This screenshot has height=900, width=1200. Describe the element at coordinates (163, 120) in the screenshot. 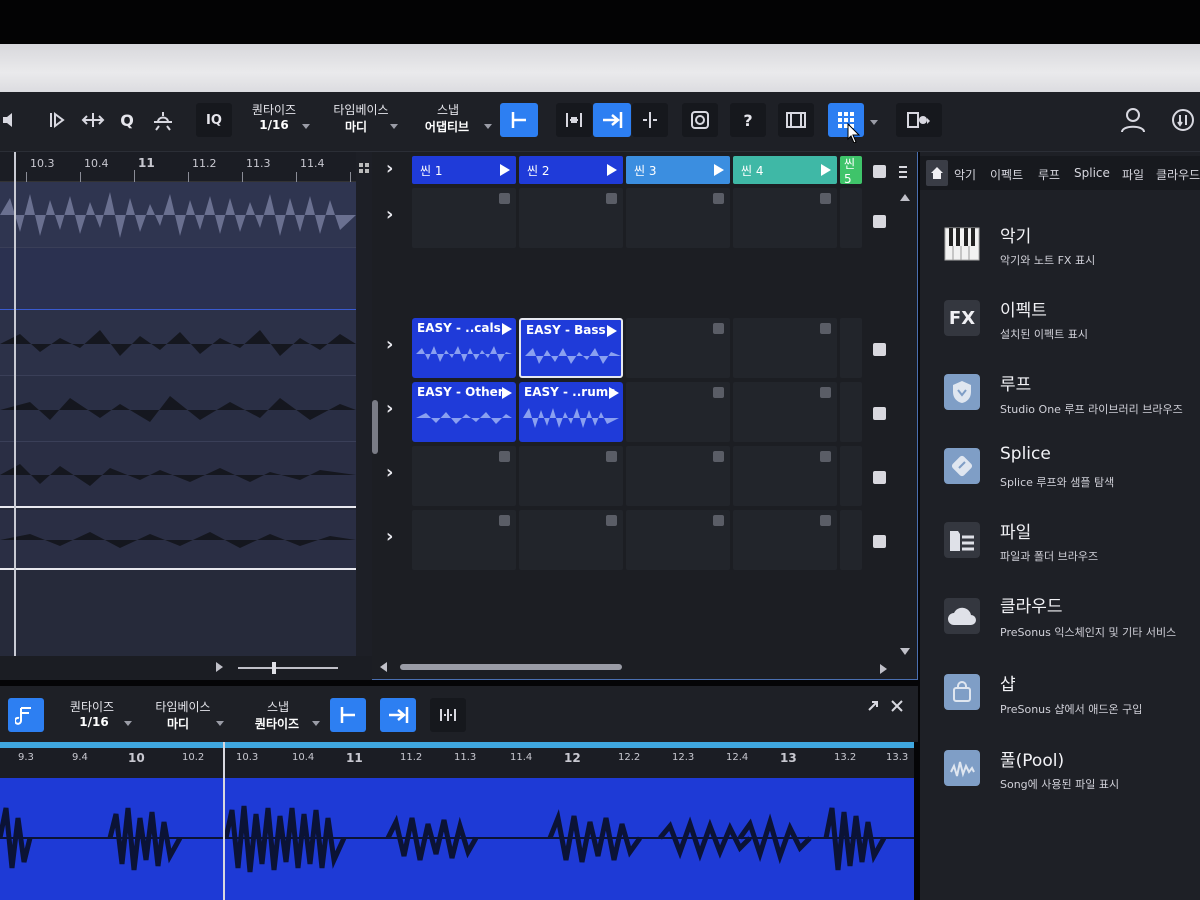

I see `metronome-hand-icon` at that location.